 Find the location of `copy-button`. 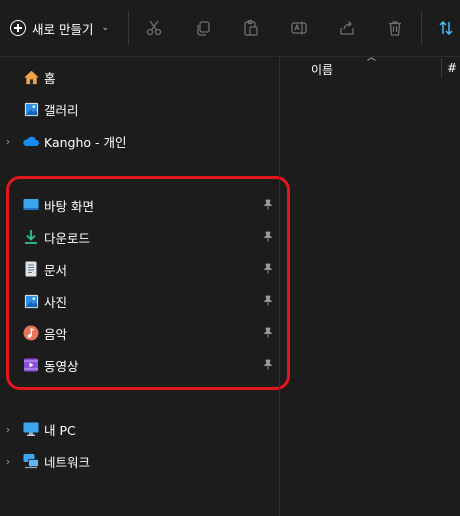

copy-button is located at coordinates (203, 28).